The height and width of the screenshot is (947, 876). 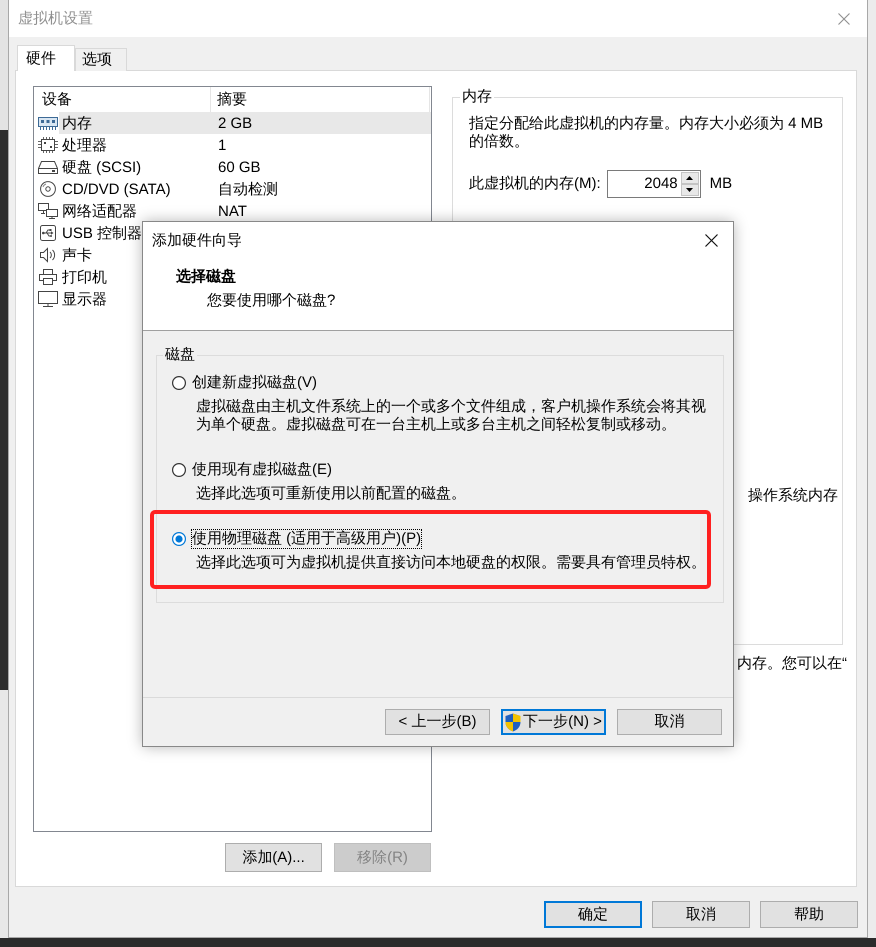 What do you see at coordinates (116, 189) in the screenshot?
I see `device-name: CD/DVD (SATA)` at bounding box center [116, 189].